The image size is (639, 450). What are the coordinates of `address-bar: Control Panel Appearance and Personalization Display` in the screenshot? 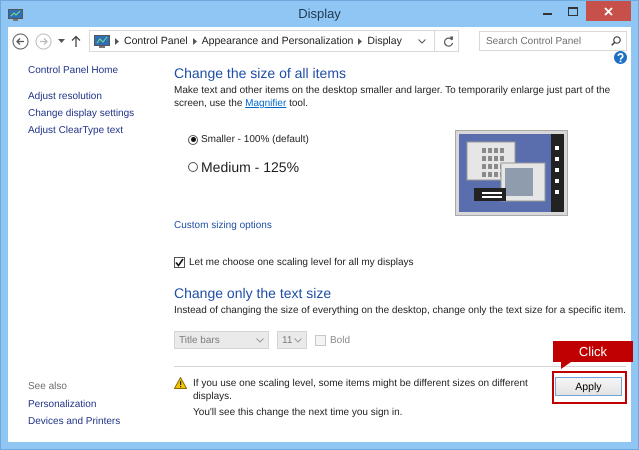 It's located at (274, 41).